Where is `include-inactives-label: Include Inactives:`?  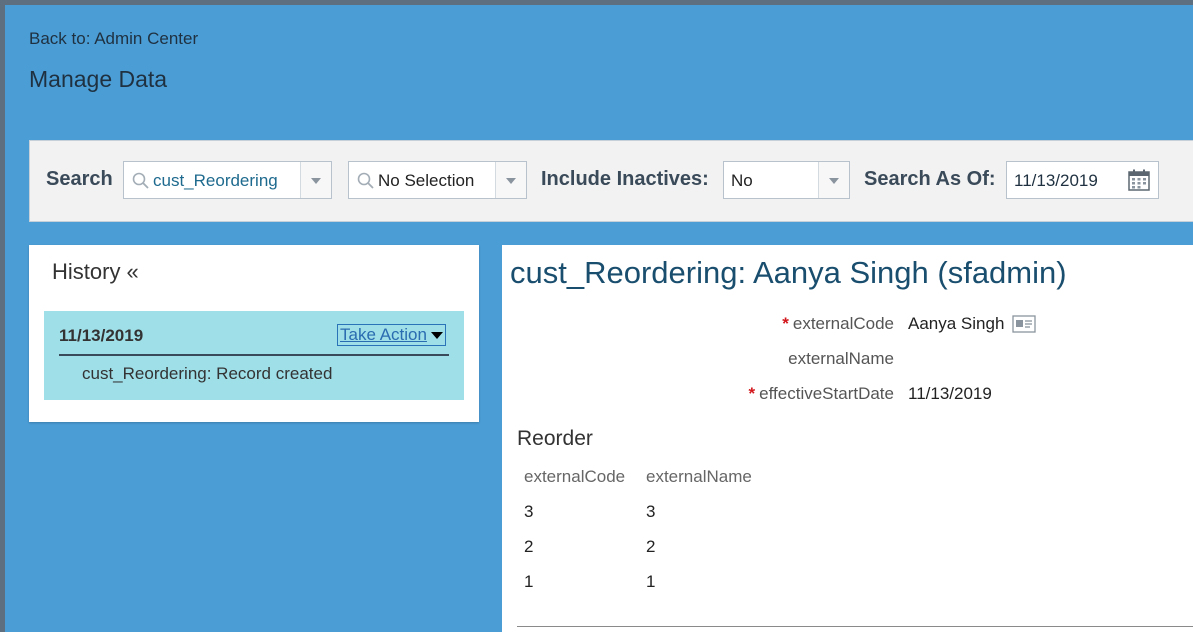 include-inactives-label: Include Inactives: is located at coordinates (625, 179).